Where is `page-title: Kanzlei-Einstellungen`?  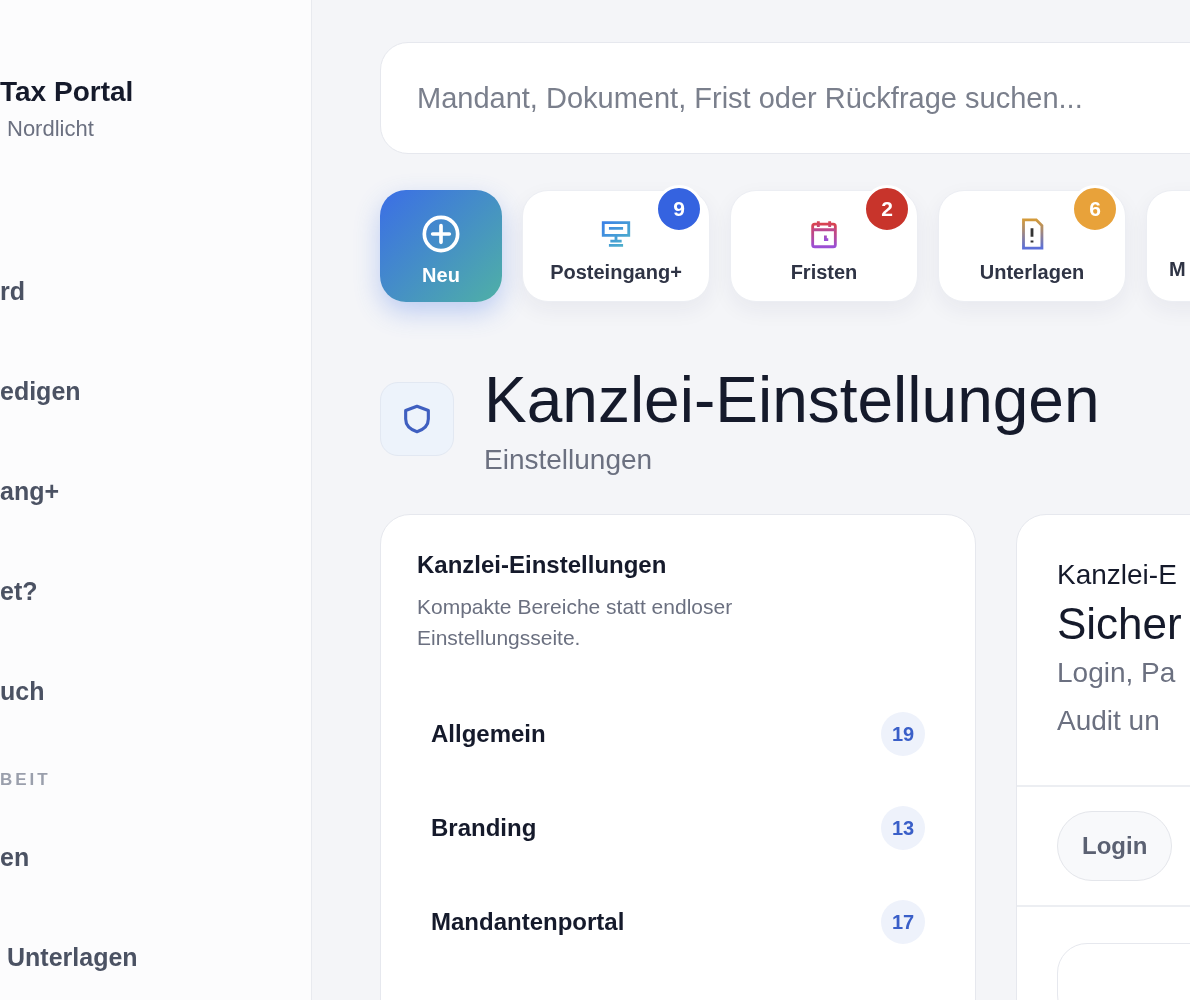
page-title: Kanzlei-Einstellungen is located at coordinates (792, 400).